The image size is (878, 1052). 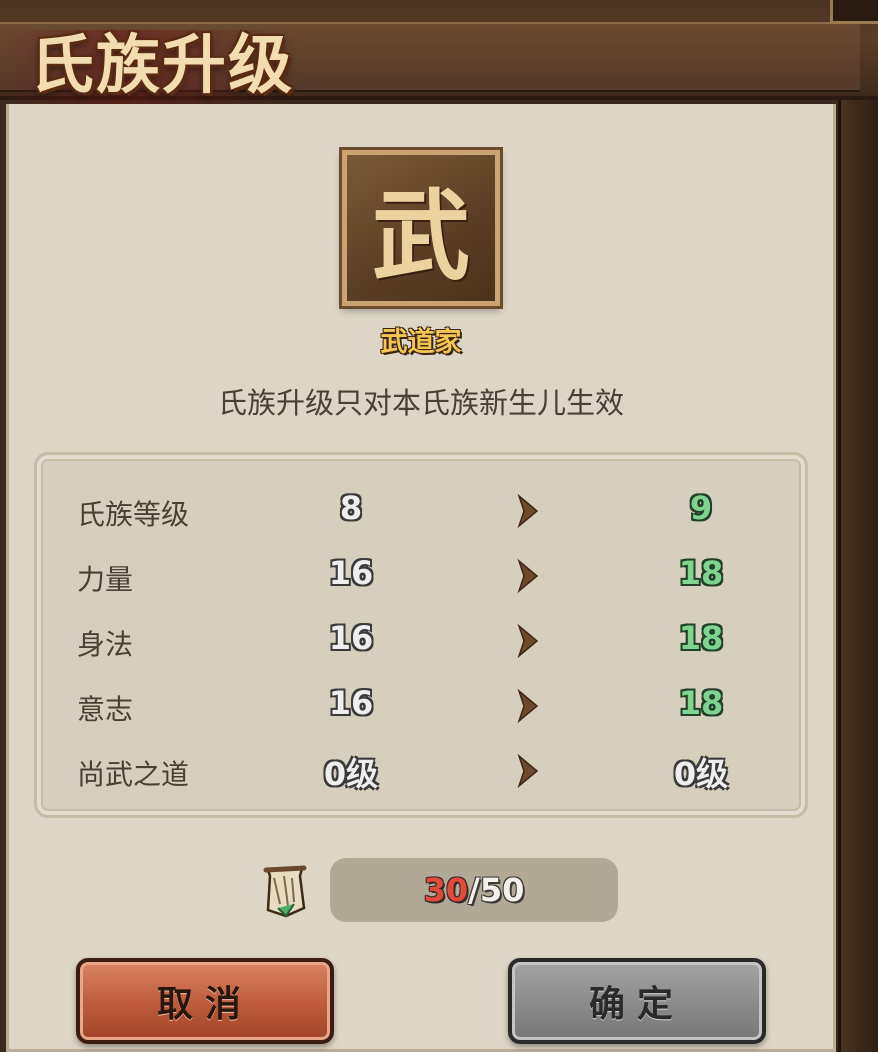 What do you see at coordinates (421, 342) in the screenshot?
I see `clan-name: 武道家` at bounding box center [421, 342].